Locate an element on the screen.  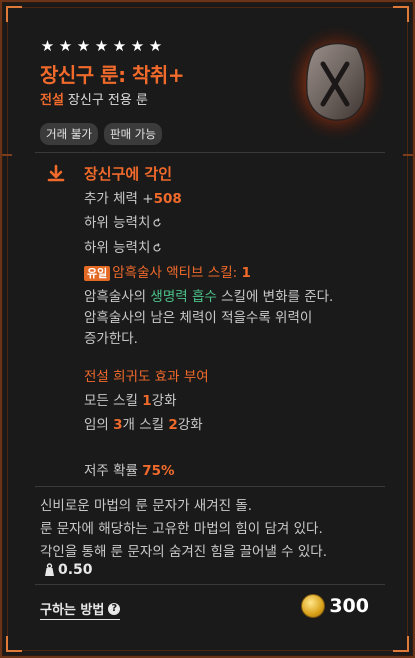
curse-chance-line: 저주 확률 75% is located at coordinates (129, 469).